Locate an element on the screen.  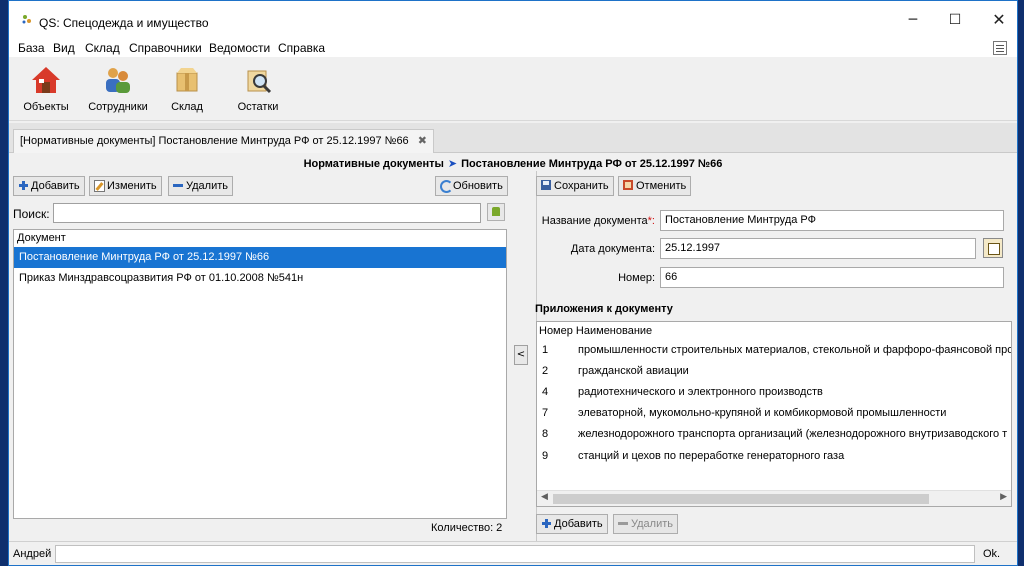
status-message-field is located at coordinates (515, 554).